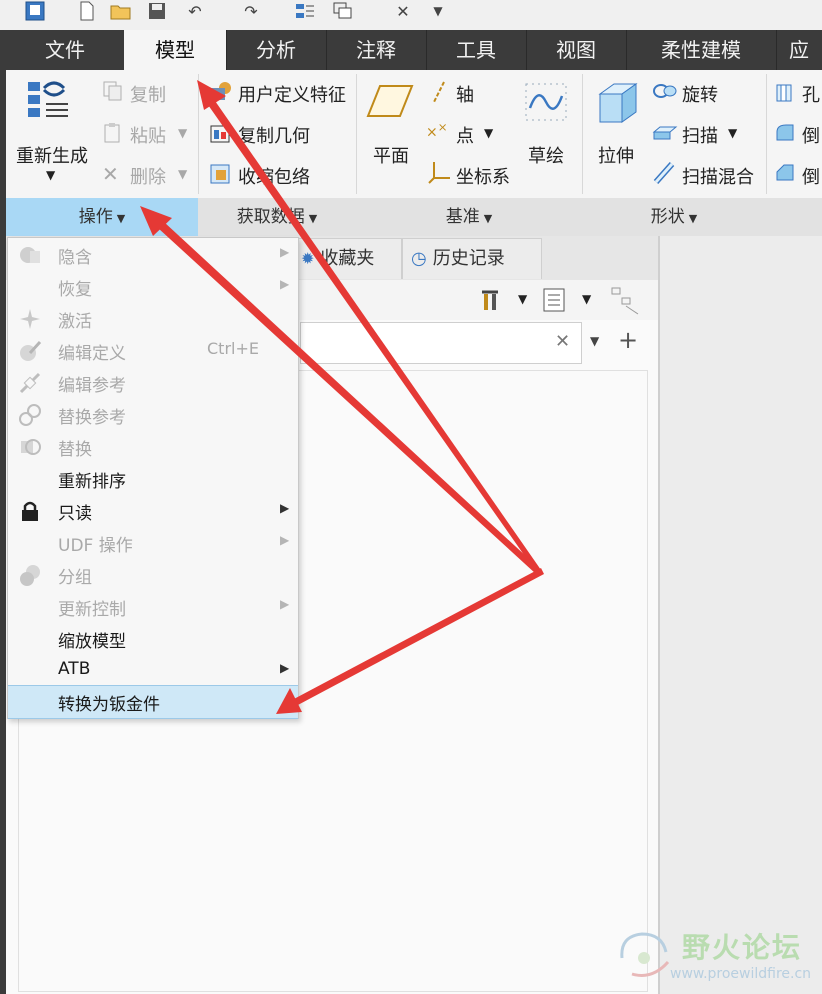 This screenshot has height=994, width=822. What do you see at coordinates (465, 135) in the screenshot?
I see `point-button: 点` at bounding box center [465, 135].